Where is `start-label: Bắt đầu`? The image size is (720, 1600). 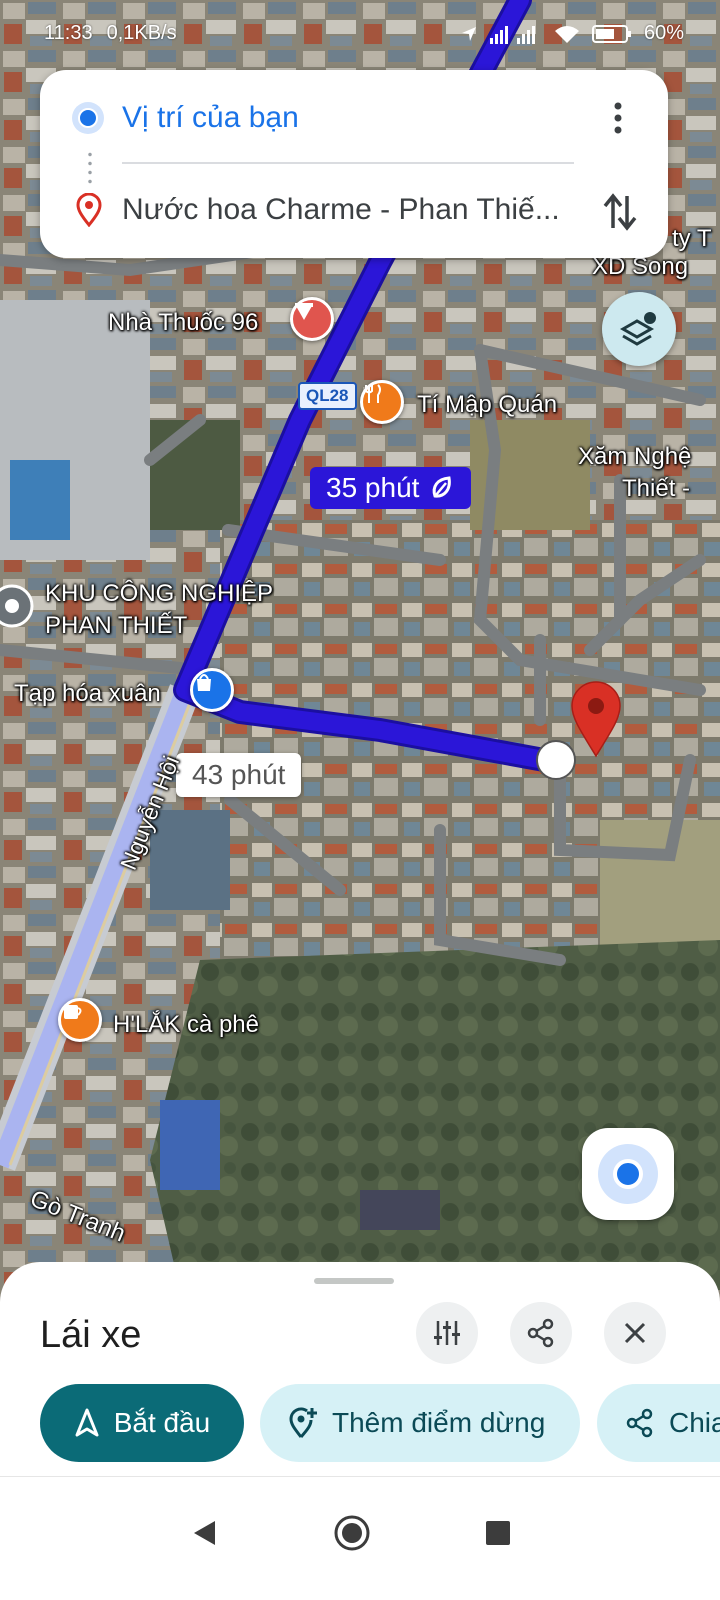
start-label: Bắt đầu is located at coordinates (162, 1422).